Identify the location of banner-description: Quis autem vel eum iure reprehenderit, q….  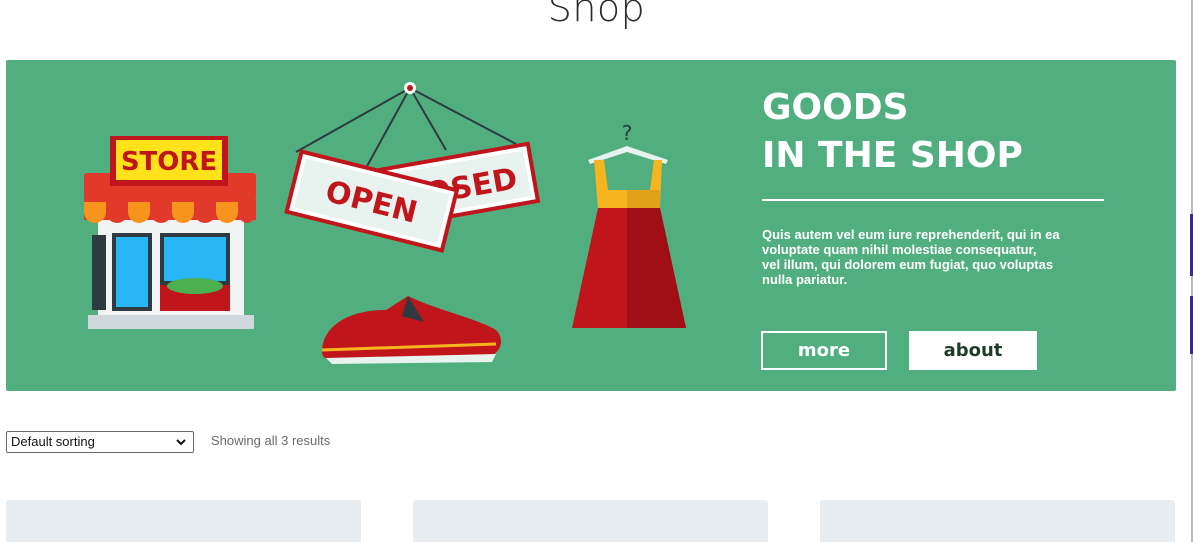
(937, 257).